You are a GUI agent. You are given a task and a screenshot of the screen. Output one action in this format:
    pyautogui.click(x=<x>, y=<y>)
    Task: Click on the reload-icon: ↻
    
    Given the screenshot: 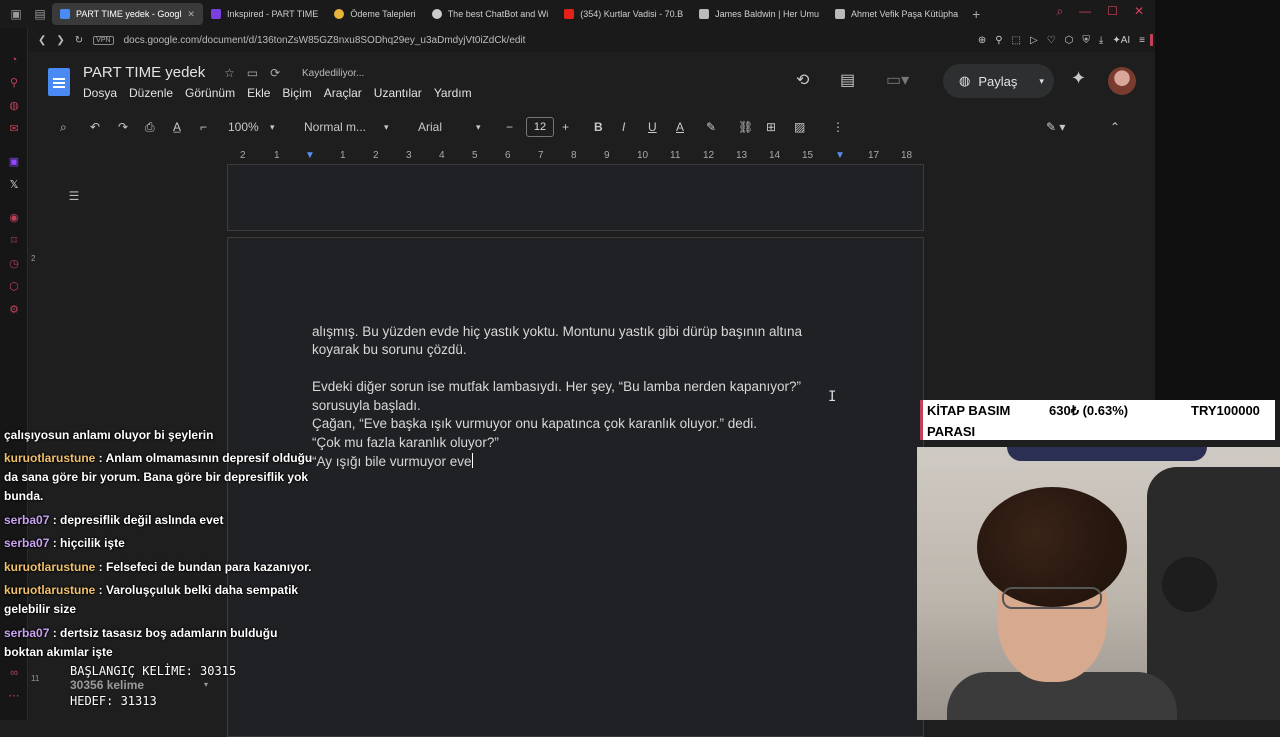 What is the action you would take?
    pyautogui.click(x=79, y=40)
    